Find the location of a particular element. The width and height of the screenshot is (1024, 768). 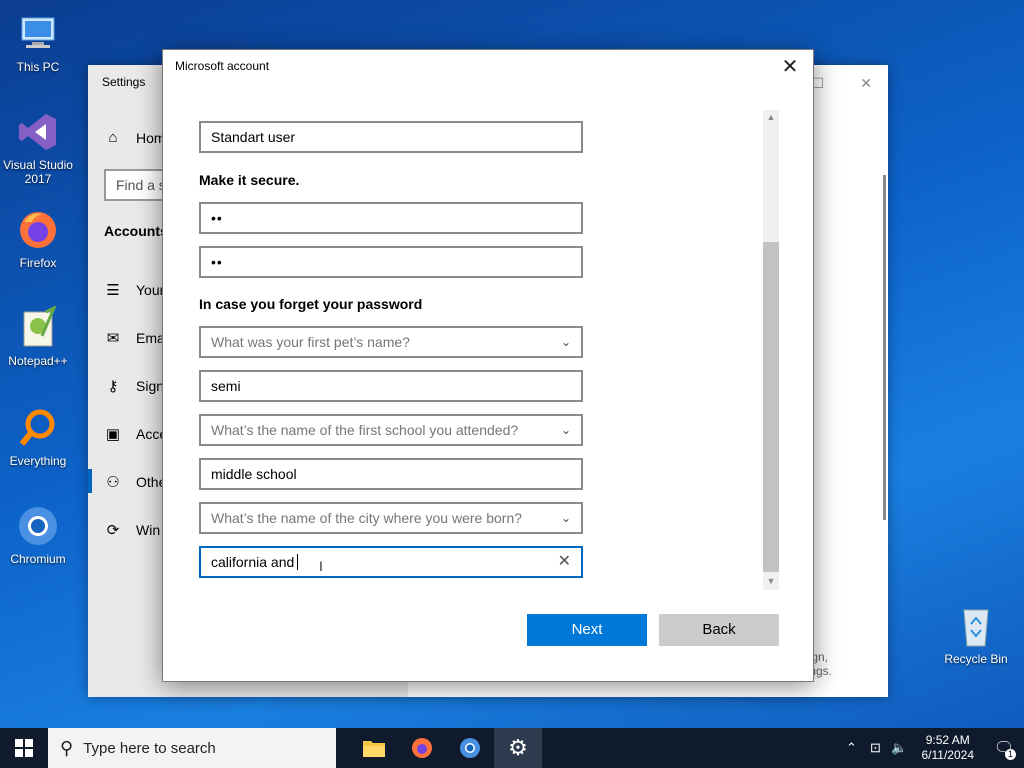

desktop-icon-recycle-bin: Recycle Bin is located at coordinates (976, 634).